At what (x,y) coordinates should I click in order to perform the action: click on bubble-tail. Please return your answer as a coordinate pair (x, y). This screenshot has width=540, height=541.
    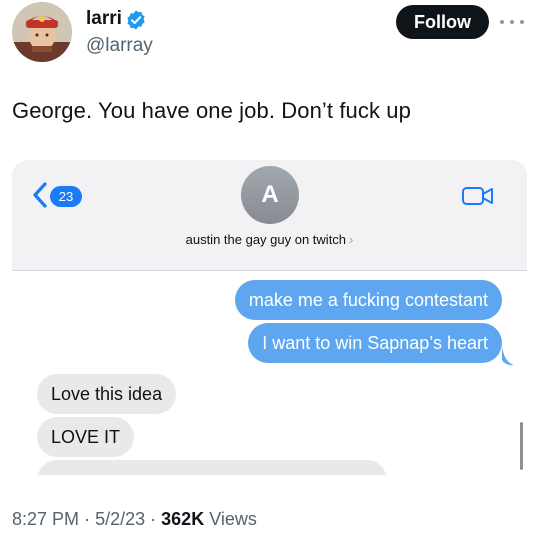
    Looking at the image, I should click on (508, 356).